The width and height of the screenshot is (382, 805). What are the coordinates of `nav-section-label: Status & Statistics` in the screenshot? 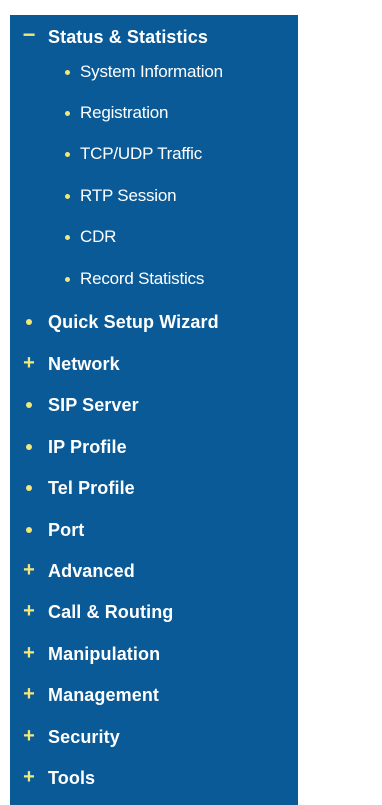 It's located at (128, 36).